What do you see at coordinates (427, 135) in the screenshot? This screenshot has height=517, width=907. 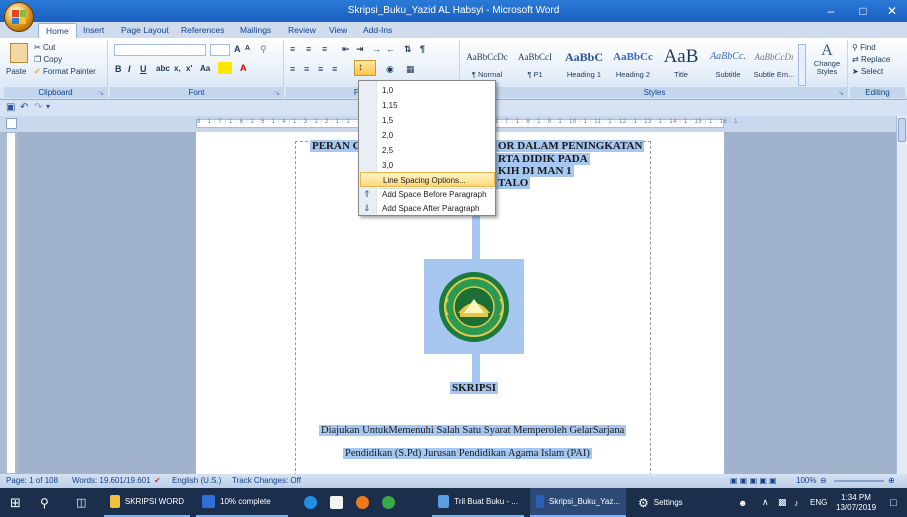 I see `spacing-2-0: 2,0` at bounding box center [427, 135].